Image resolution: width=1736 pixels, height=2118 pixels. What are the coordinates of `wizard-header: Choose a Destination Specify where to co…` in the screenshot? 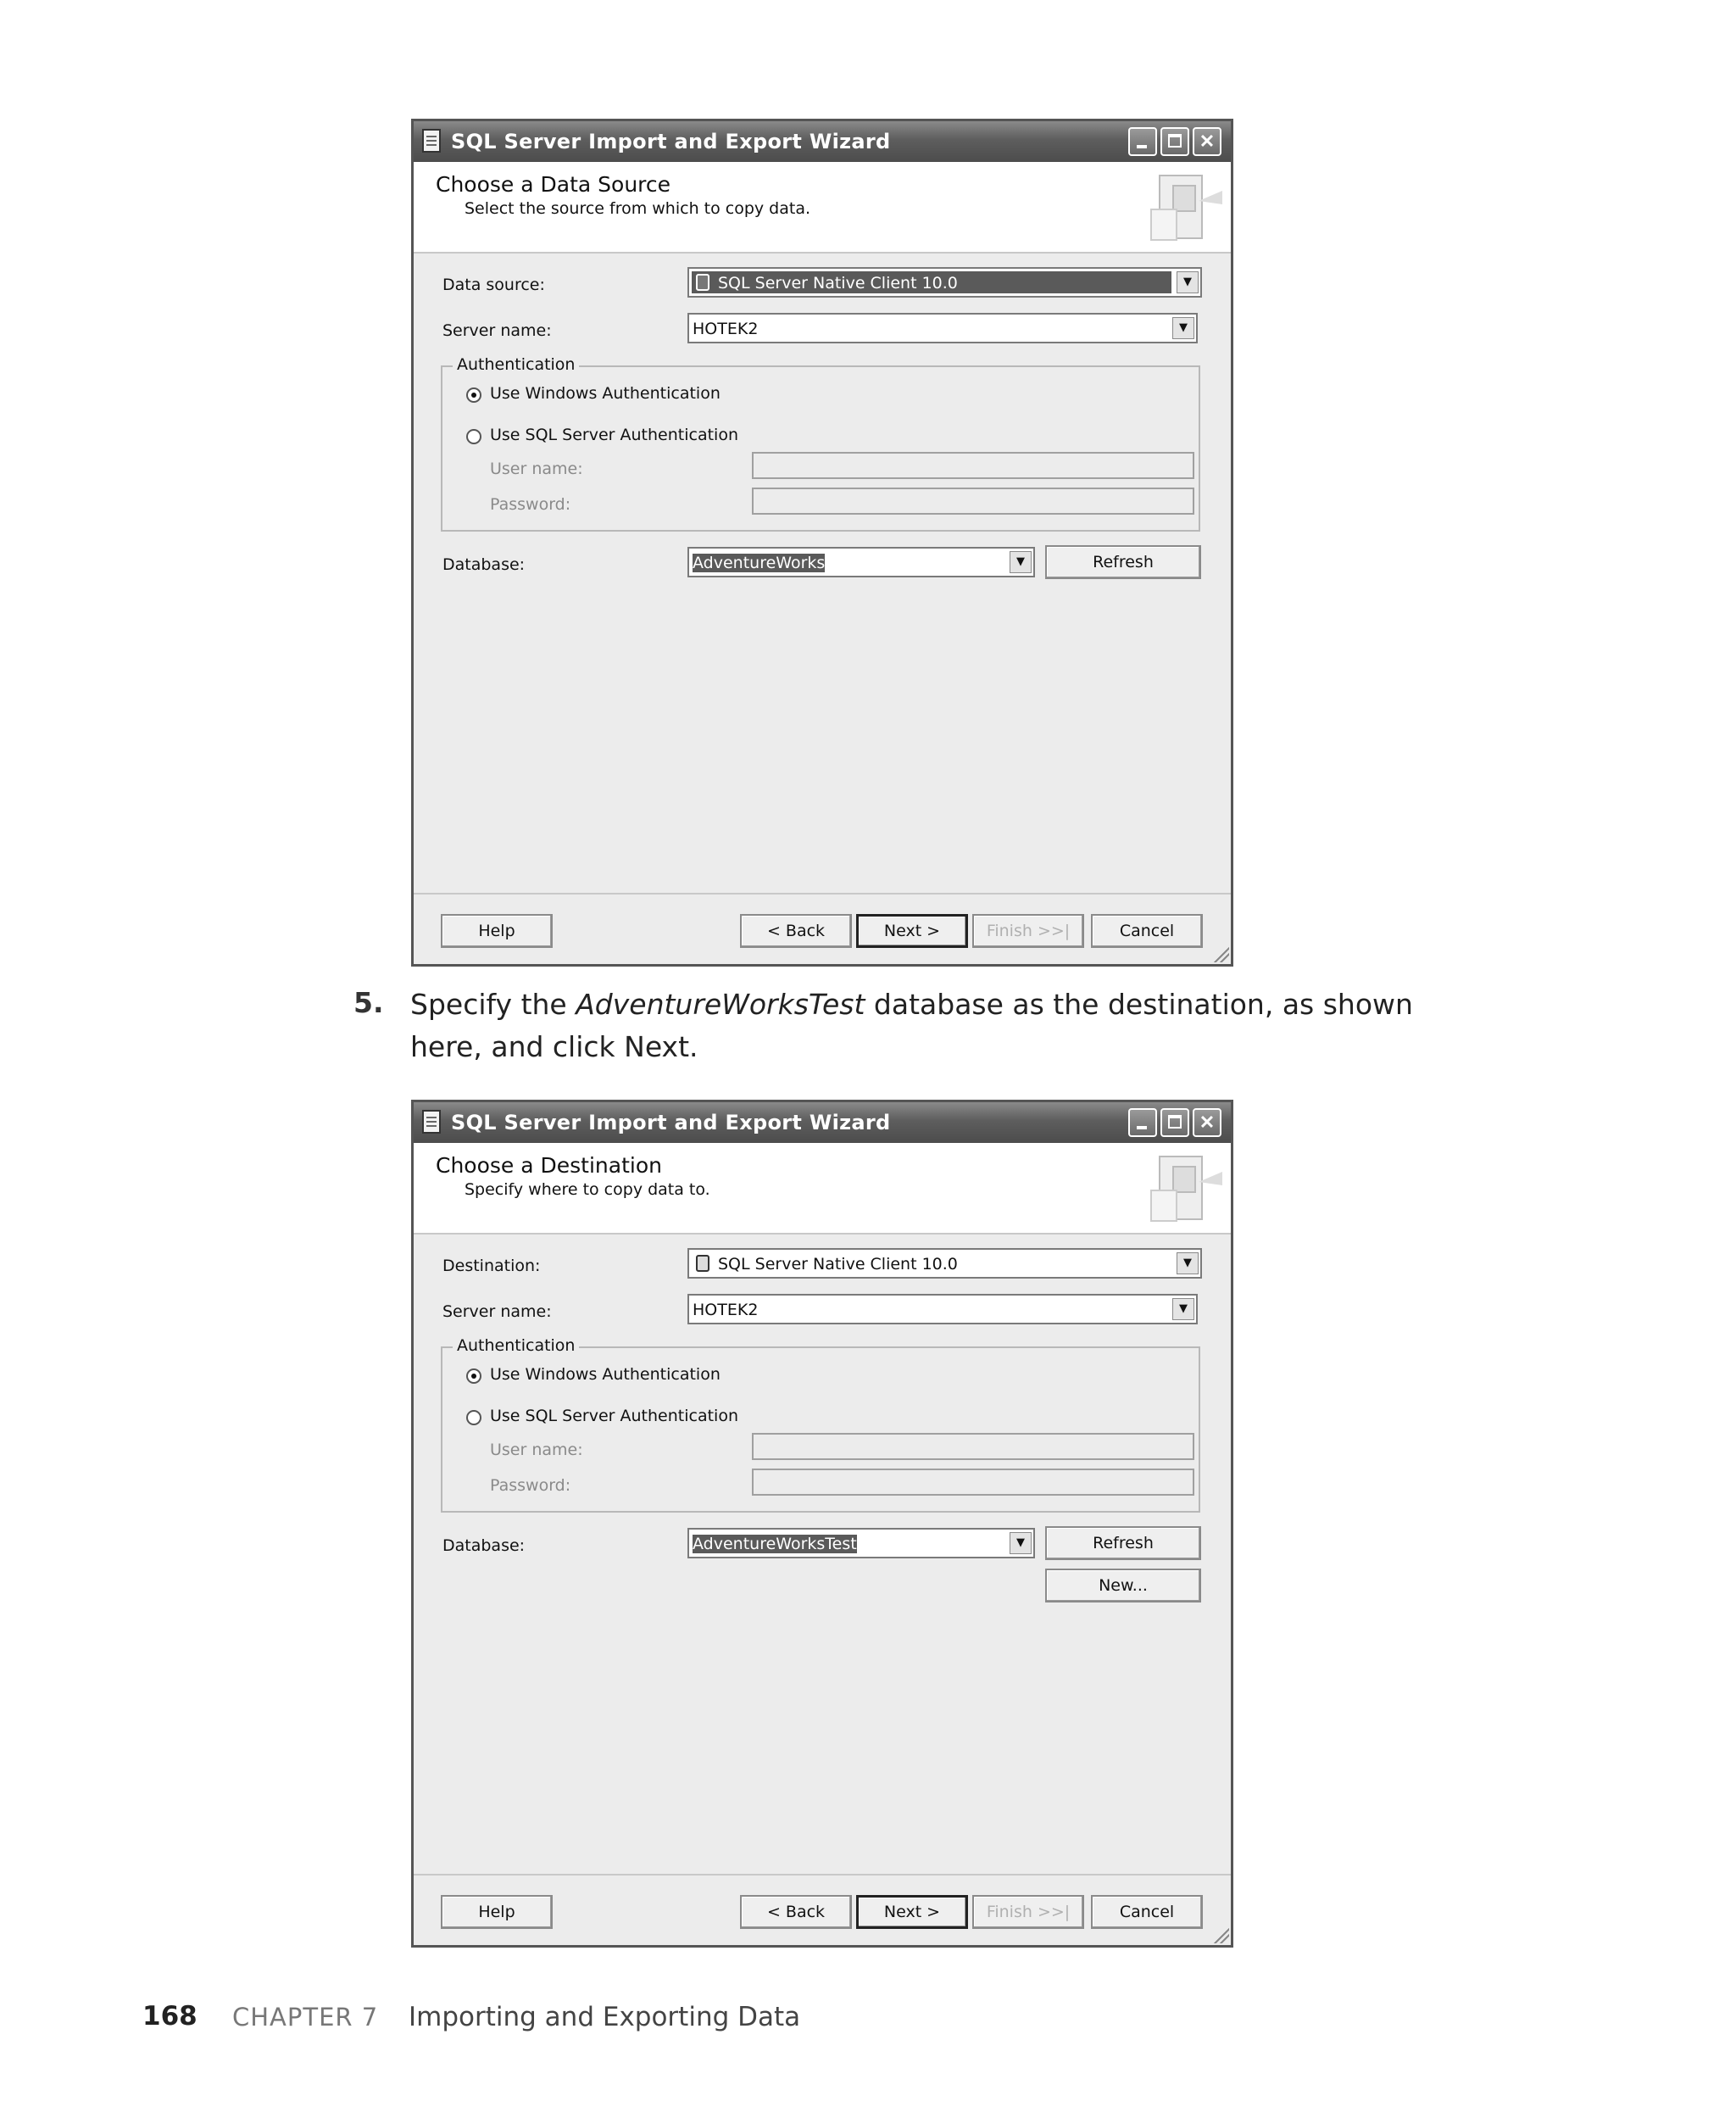 It's located at (822, 1189).